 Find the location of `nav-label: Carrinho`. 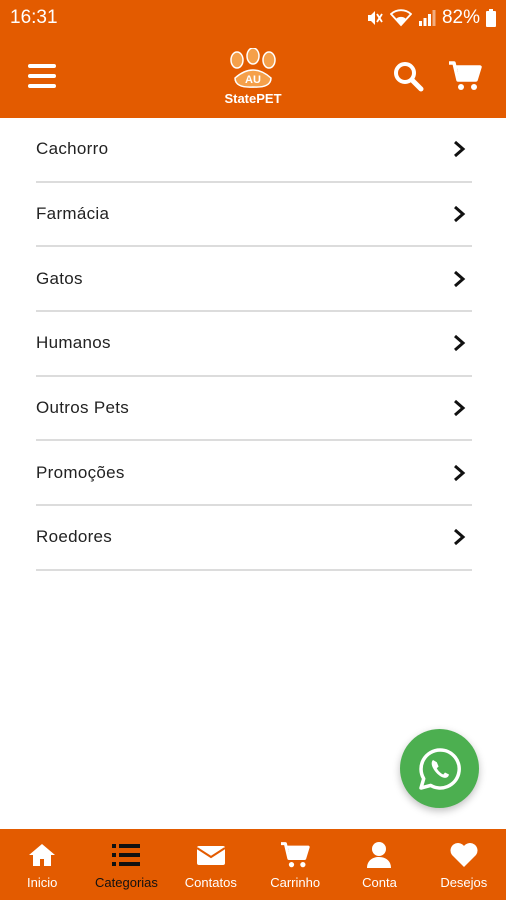

nav-label: Carrinho is located at coordinates (295, 882).